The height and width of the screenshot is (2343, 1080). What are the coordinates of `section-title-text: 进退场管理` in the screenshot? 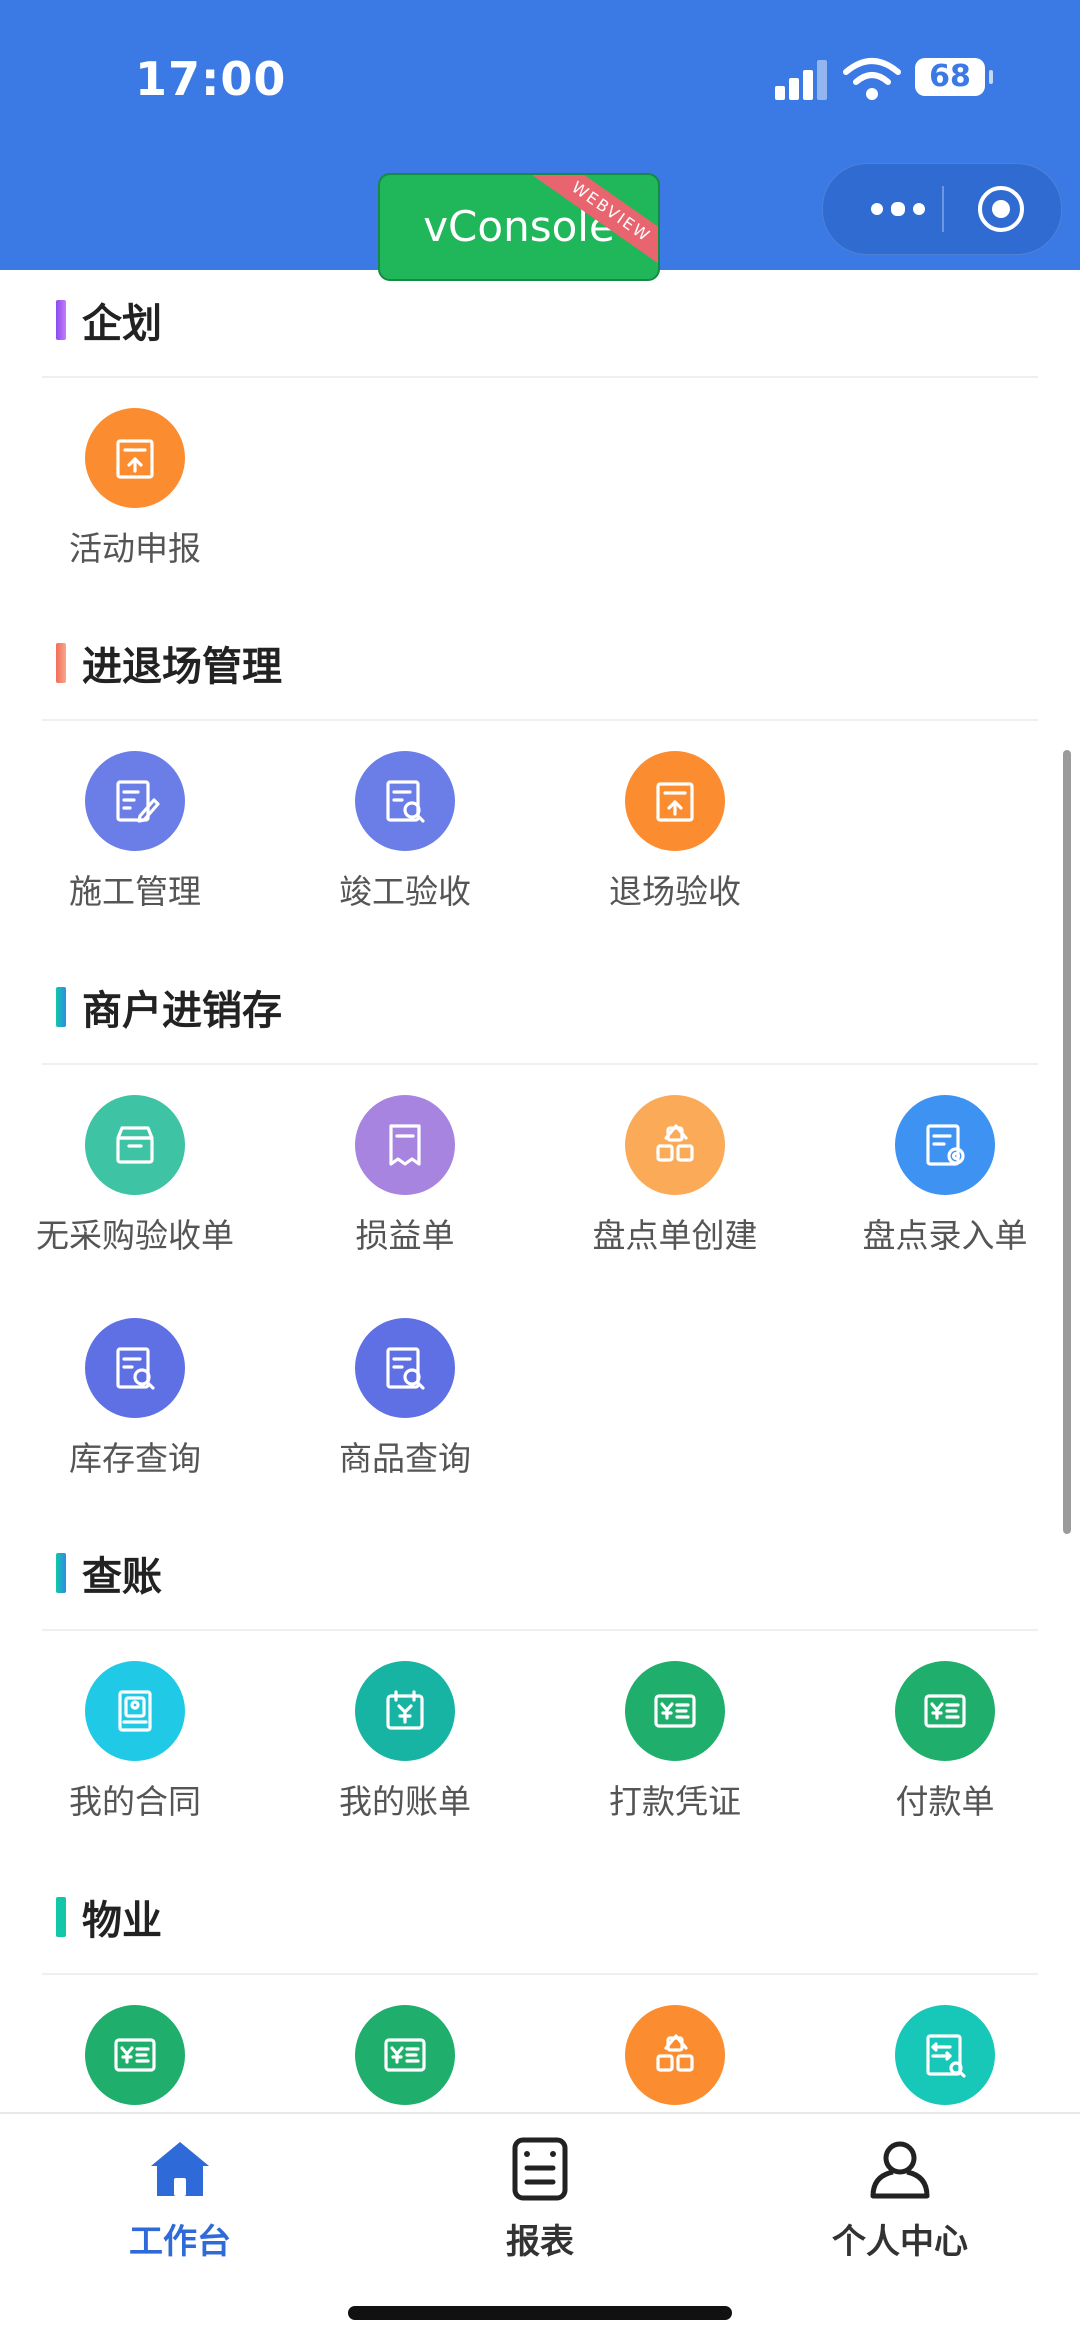 It's located at (182, 667).